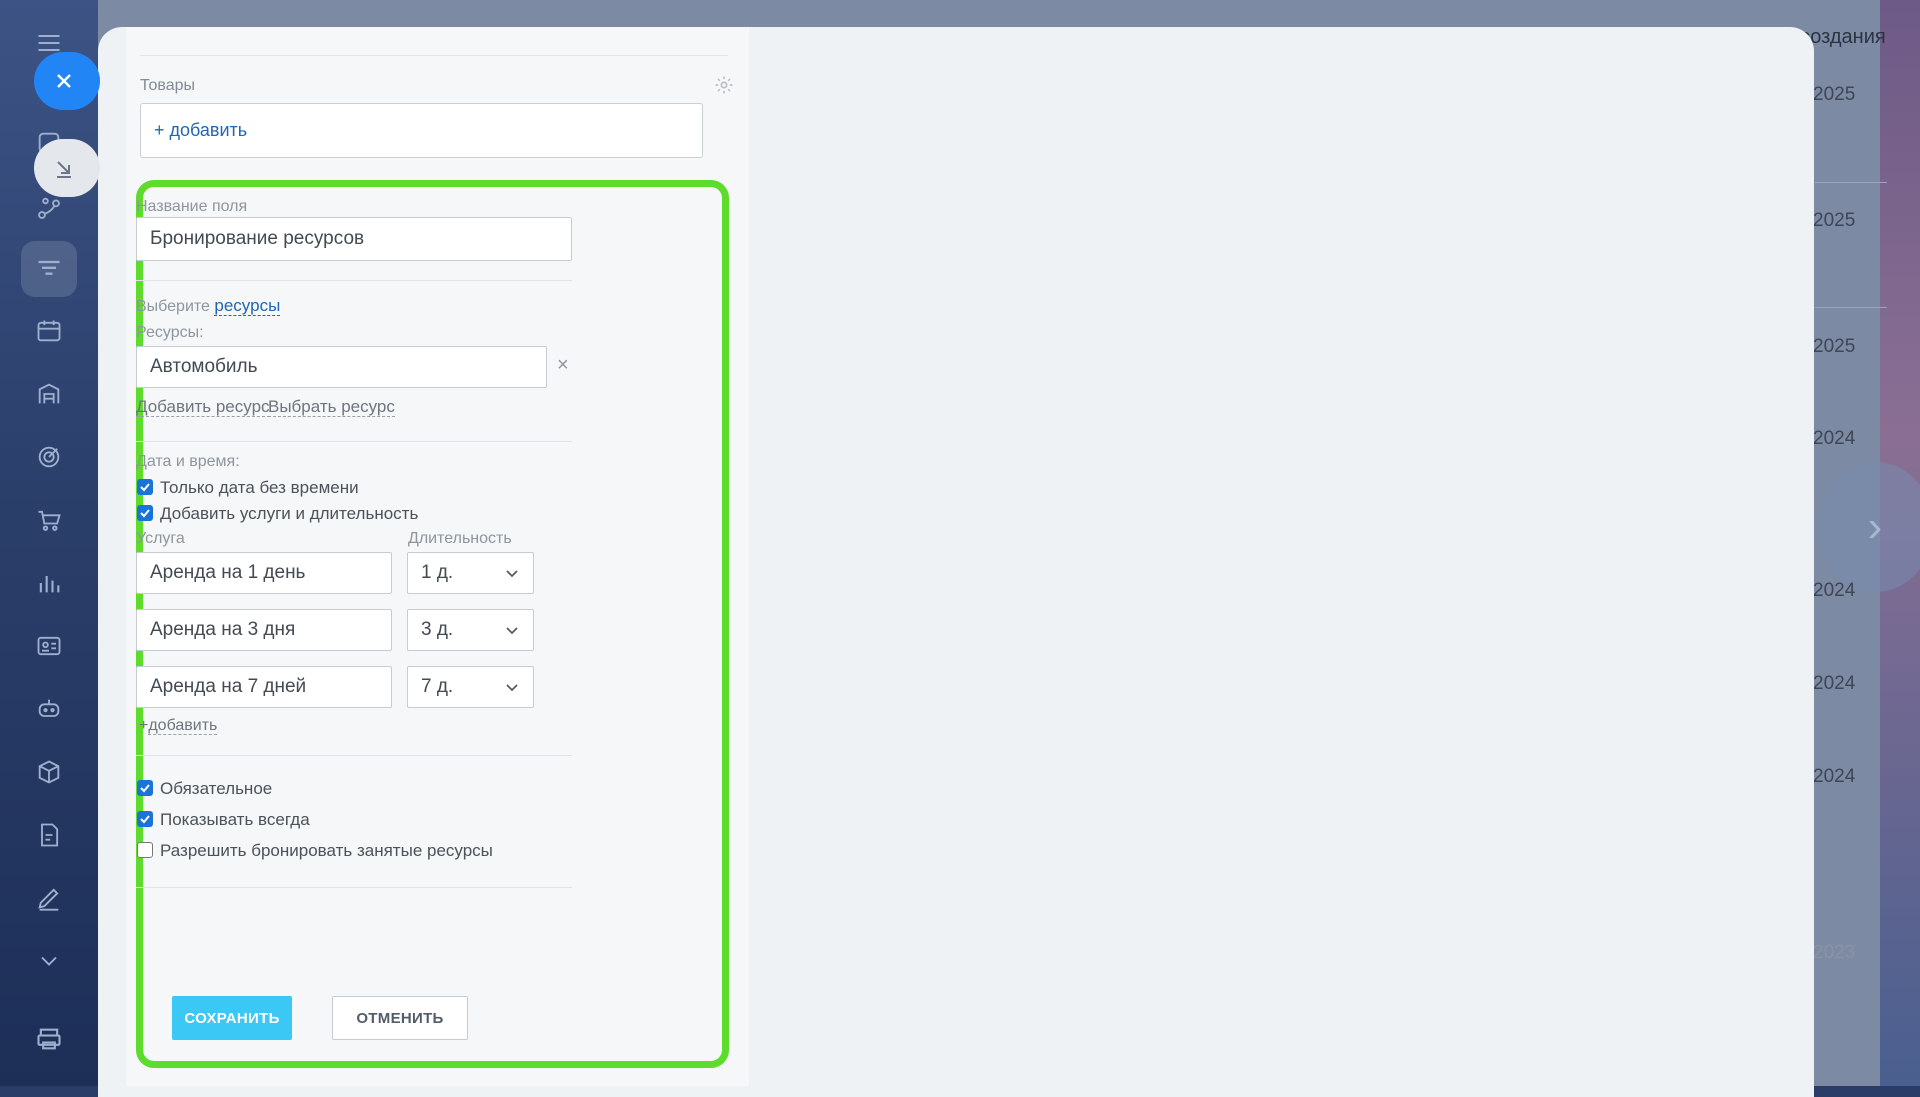 This screenshot has height=1097, width=1920. Describe the element at coordinates (145, 513) in the screenshot. I see `checkbox-services-duration` at that location.